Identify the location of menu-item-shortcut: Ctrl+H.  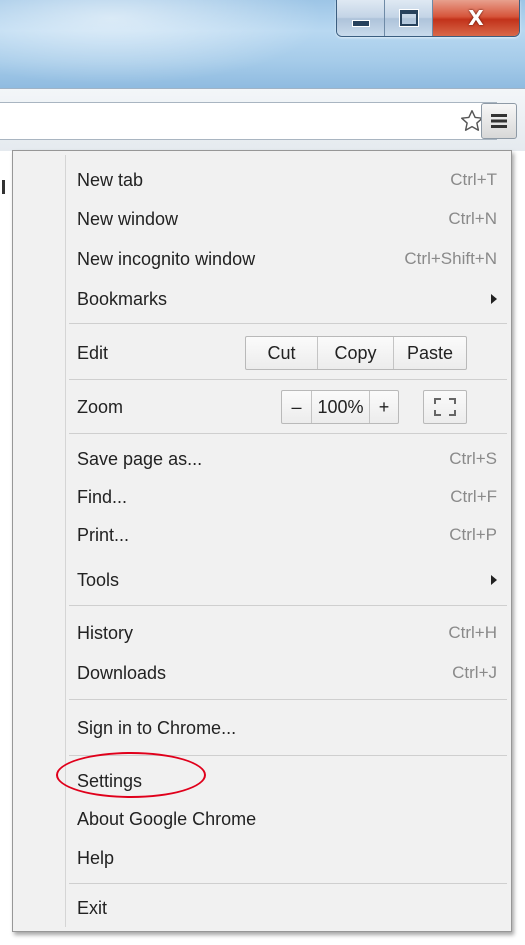
(472, 632).